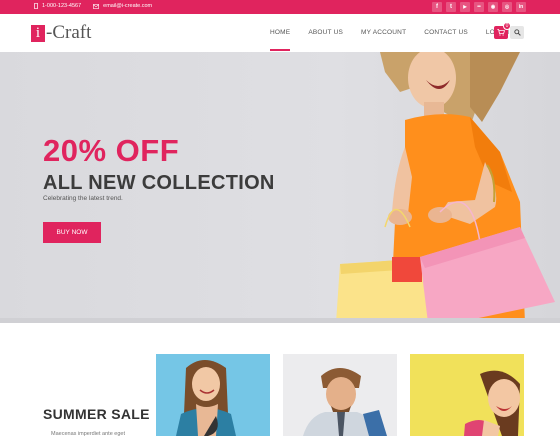 The width and height of the screenshot is (560, 437). What do you see at coordinates (88, 434) in the screenshot?
I see `sale-description: Maecenas imperdiet ante eget` at bounding box center [88, 434].